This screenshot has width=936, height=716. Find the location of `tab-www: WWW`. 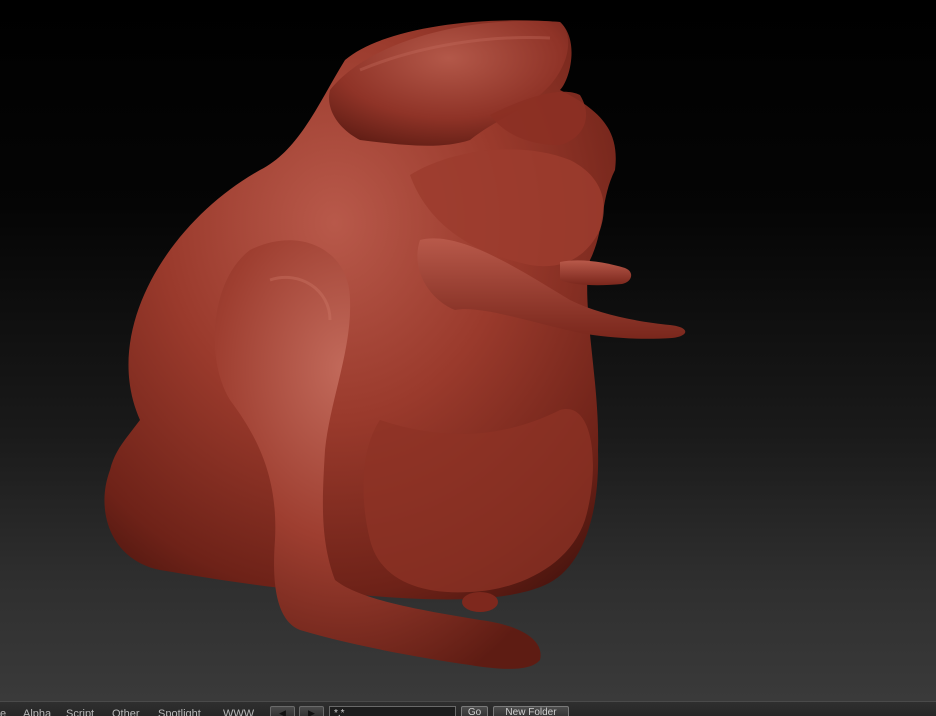

tab-www: WWW is located at coordinates (238, 712).